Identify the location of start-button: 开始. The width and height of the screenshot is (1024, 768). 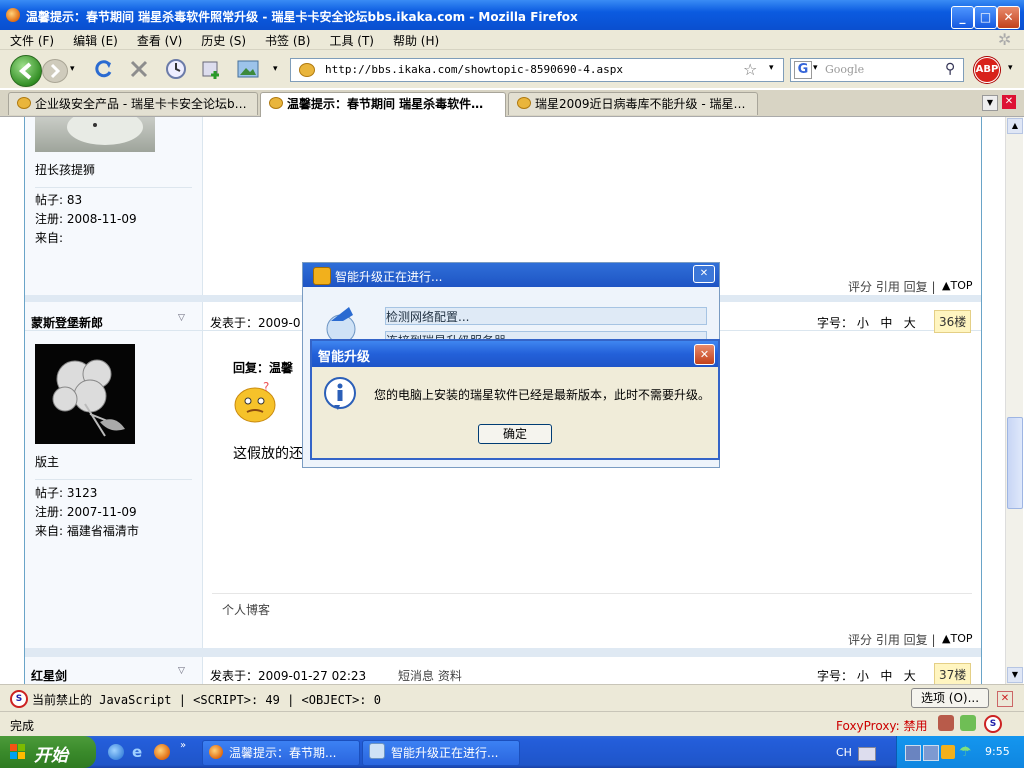
(48, 752).